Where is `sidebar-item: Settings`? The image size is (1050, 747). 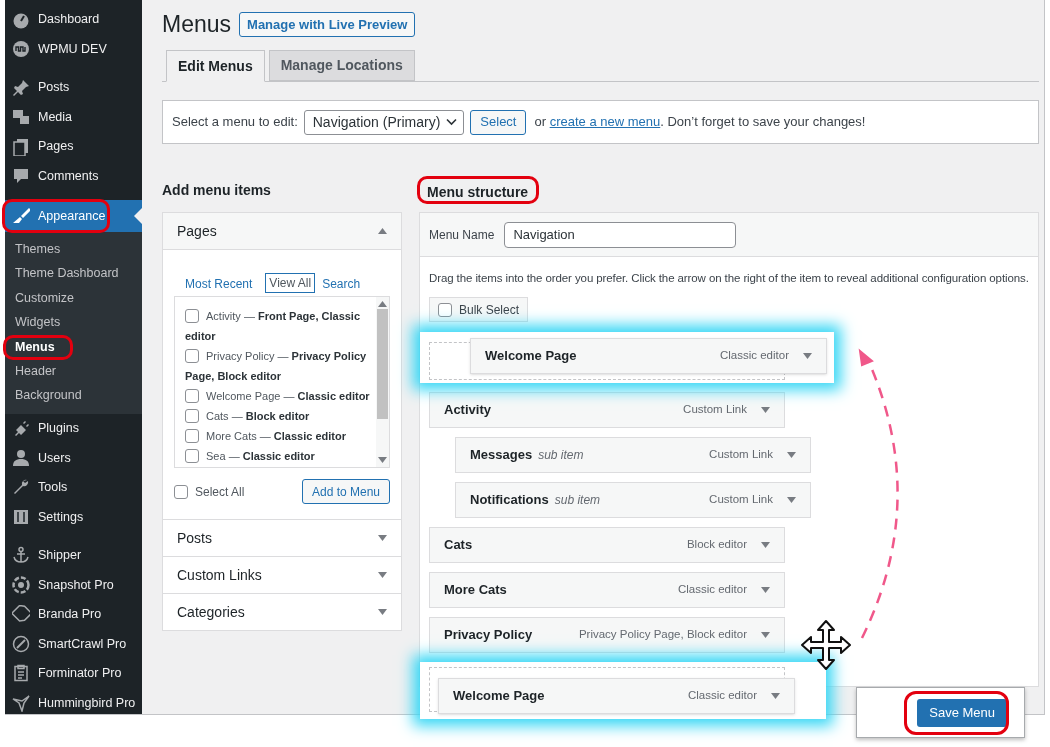 sidebar-item: Settings is located at coordinates (73, 517).